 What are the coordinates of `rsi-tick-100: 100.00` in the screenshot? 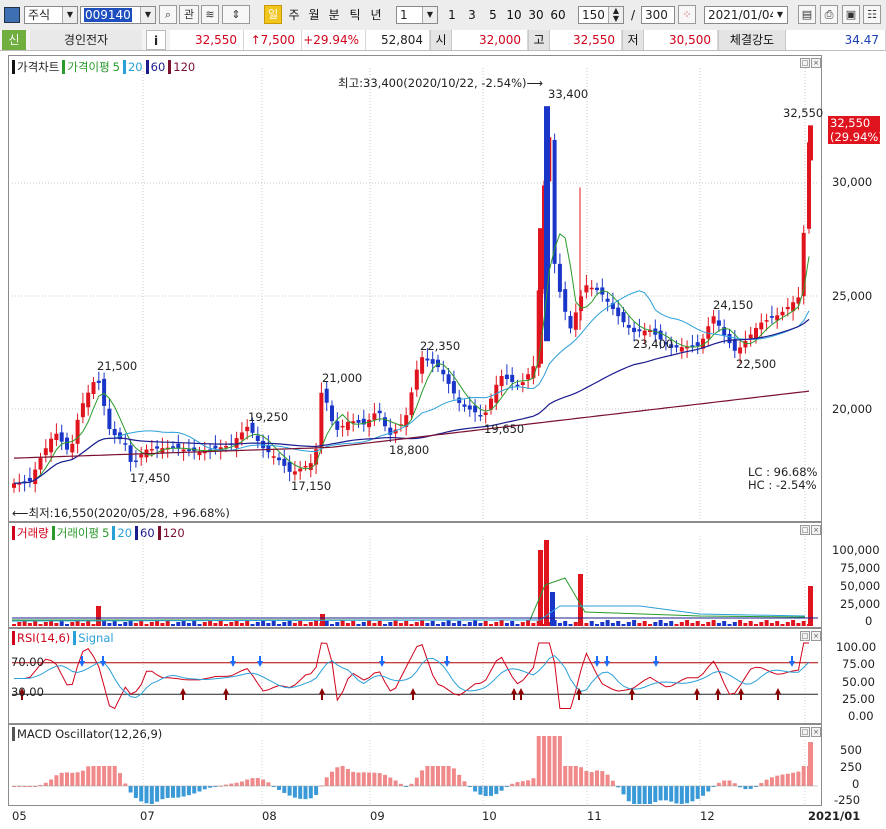 It's located at (856, 647).